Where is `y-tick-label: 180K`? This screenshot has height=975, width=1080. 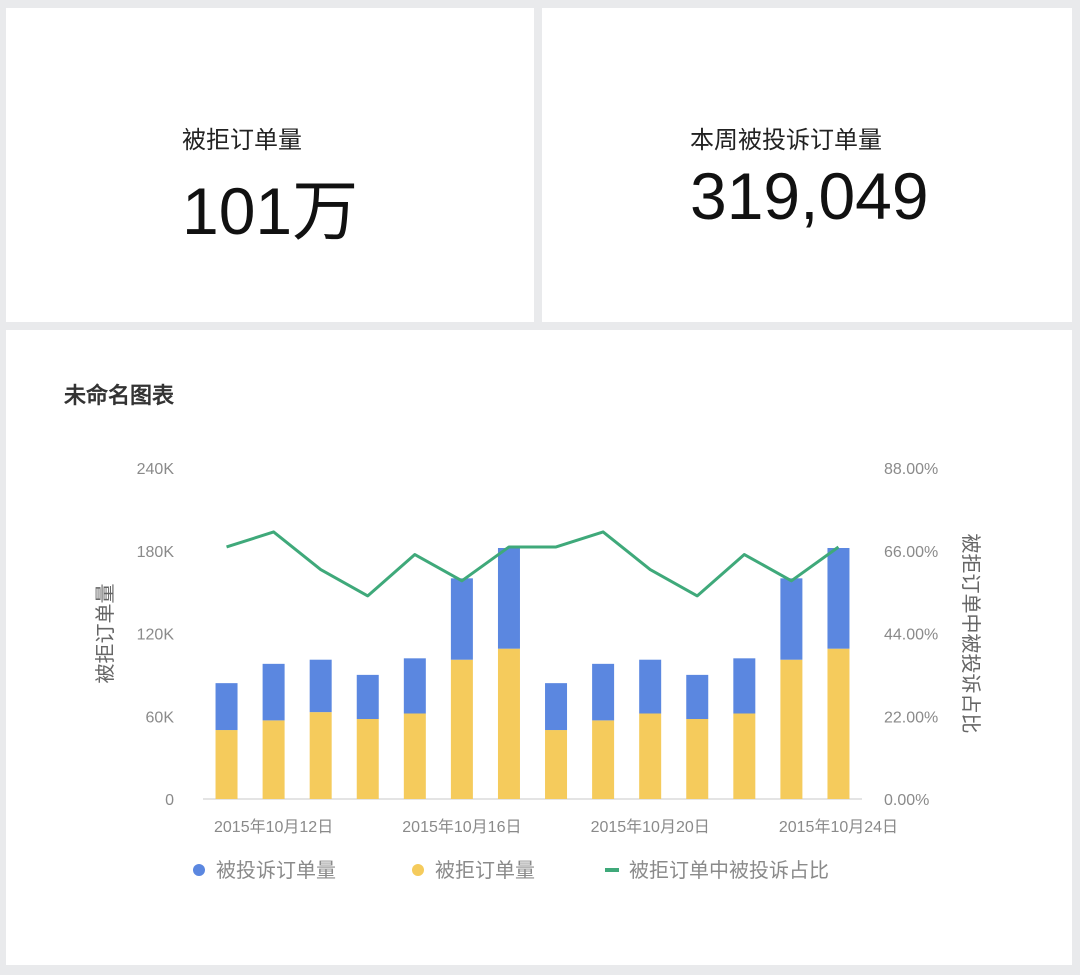 y-tick-label: 180K is located at coordinates (156, 552).